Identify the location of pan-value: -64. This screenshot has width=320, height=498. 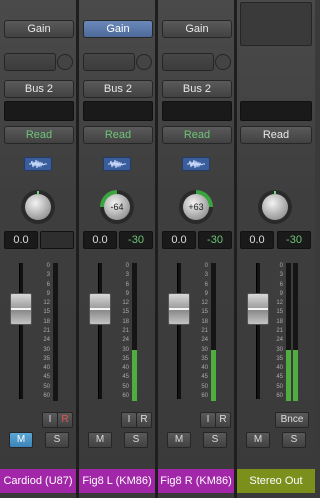
(117, 207).